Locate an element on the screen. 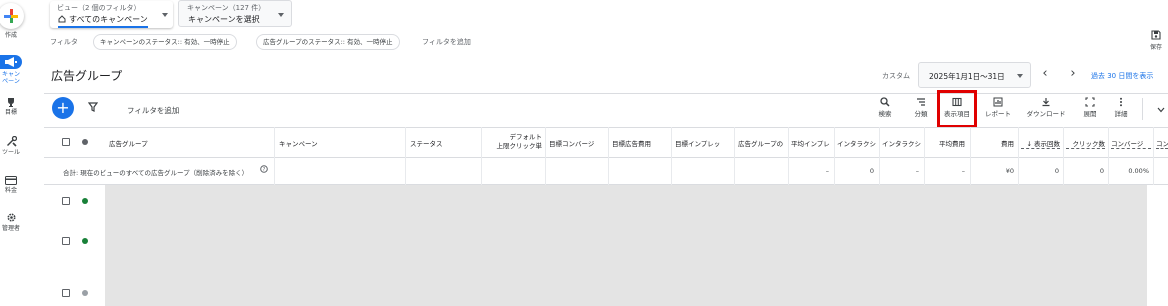 The image size is (1168, 306). col-interactions: インタラクシ is located at coordinates (856, 143).